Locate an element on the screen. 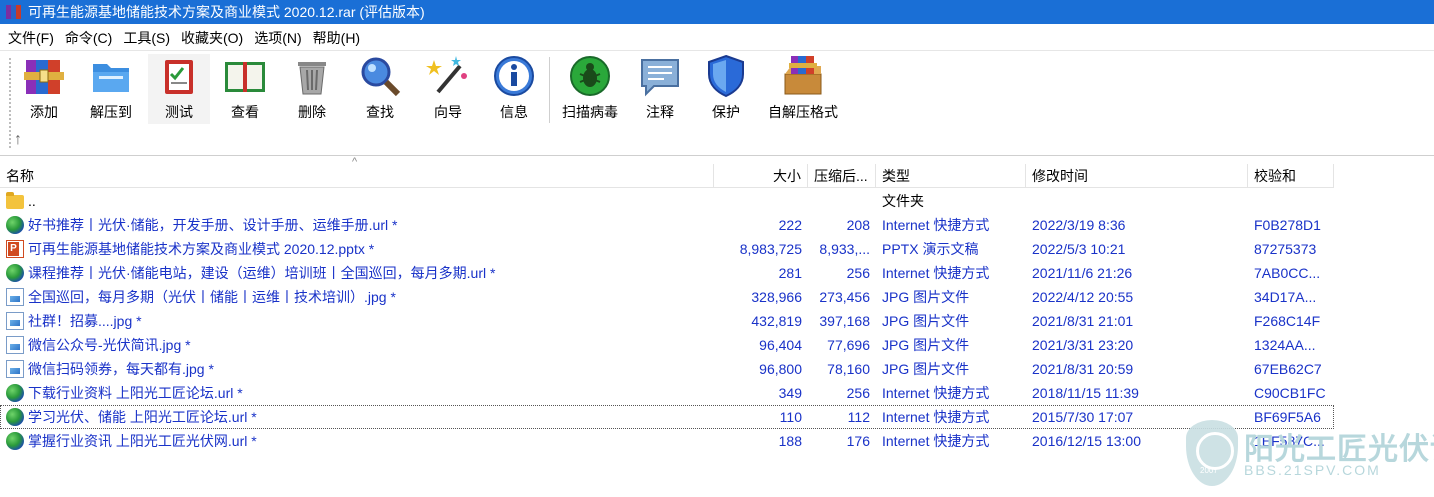 The width and height of the screenshot is (1434, 497). file-crc: F0B278D1 is located at coordinates (1287, 225).